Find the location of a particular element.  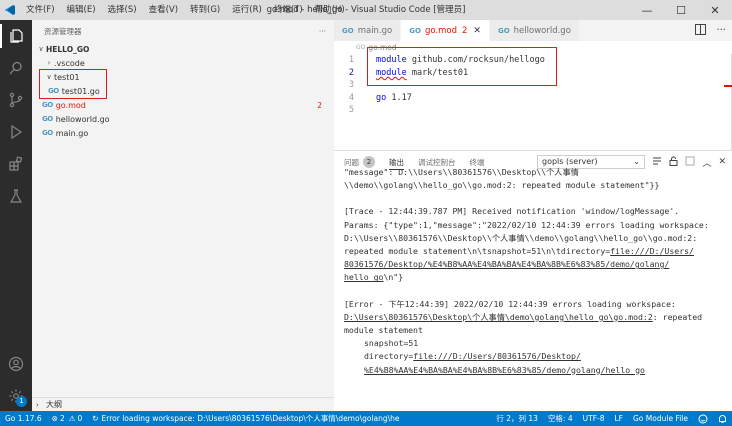

tab-go-mod: GO go.mod 2 ✕ is located at coordinates (445, 30).